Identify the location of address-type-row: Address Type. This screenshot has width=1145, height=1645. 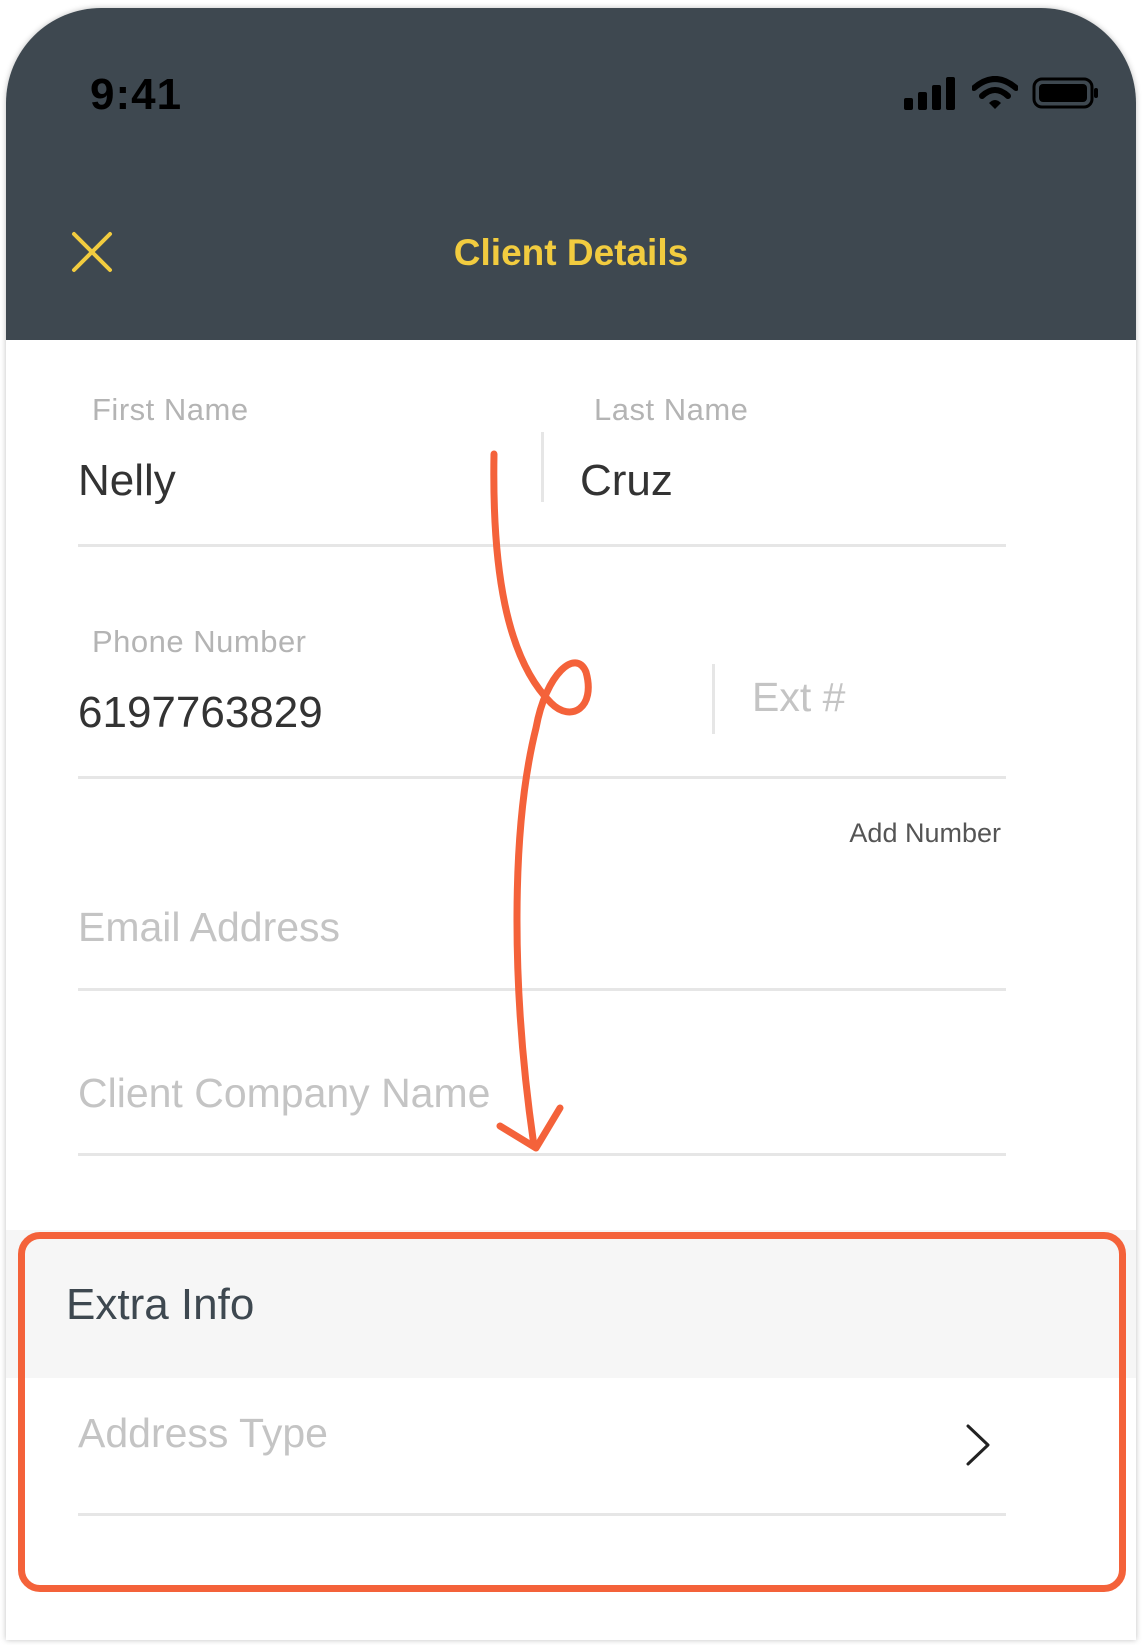
(571, 1478).